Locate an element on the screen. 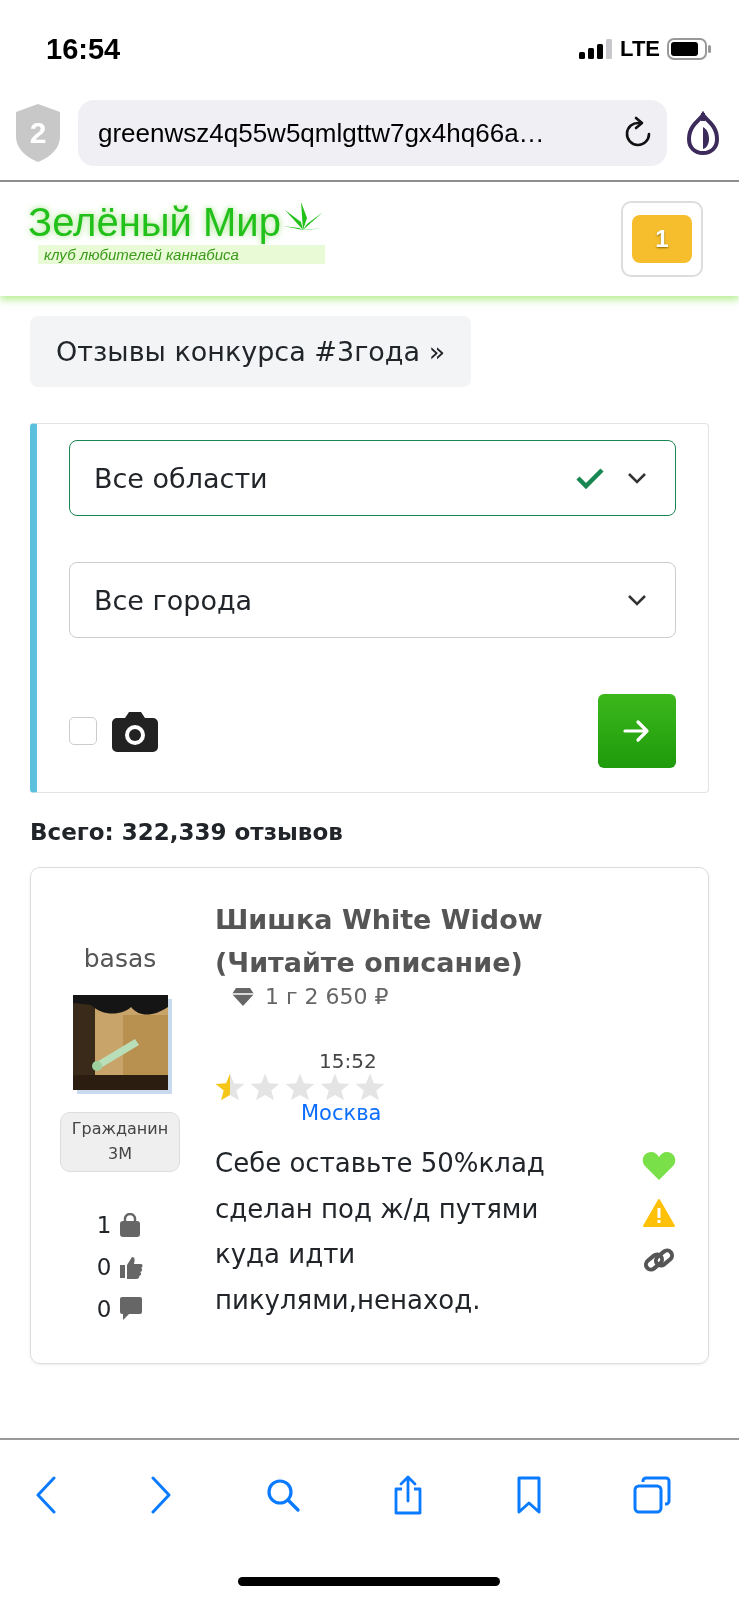 This screenshot has width=739, height=1600. product-price: 1 г 2 650 ₽ is located at coordinates (327, 997).